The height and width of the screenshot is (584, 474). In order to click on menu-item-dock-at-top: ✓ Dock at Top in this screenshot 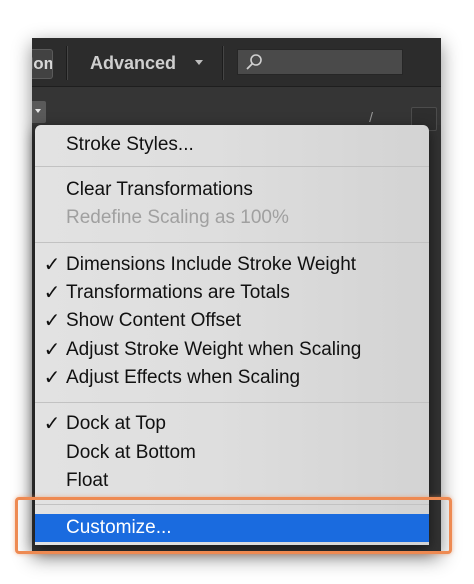, I will do `click(232, 424)`.